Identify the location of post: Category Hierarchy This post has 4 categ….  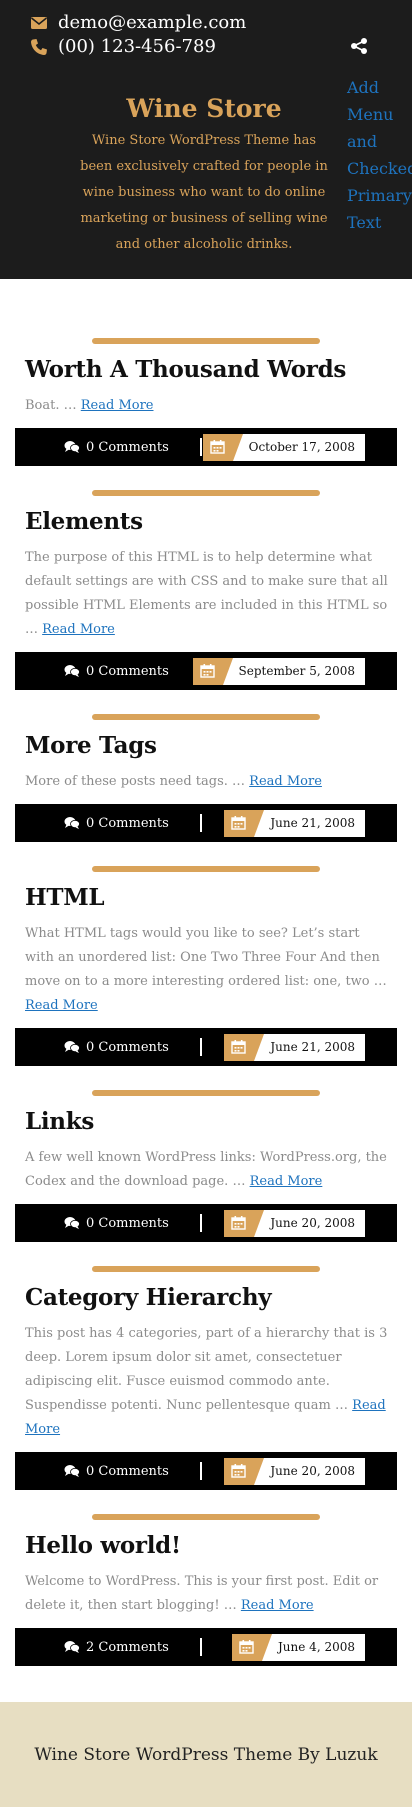
(206, 1378).